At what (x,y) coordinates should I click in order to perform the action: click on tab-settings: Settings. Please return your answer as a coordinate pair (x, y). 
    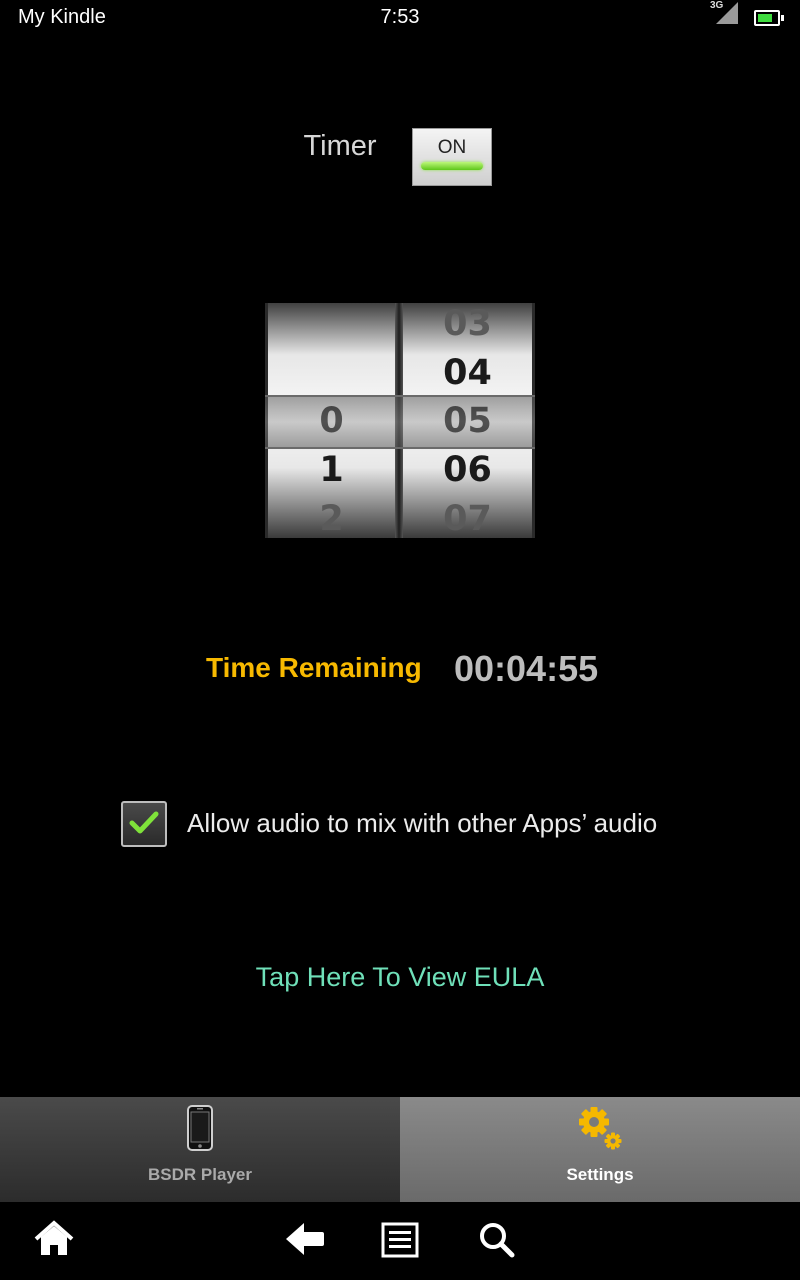
    Looking at the image, I should click on (600, 1149).